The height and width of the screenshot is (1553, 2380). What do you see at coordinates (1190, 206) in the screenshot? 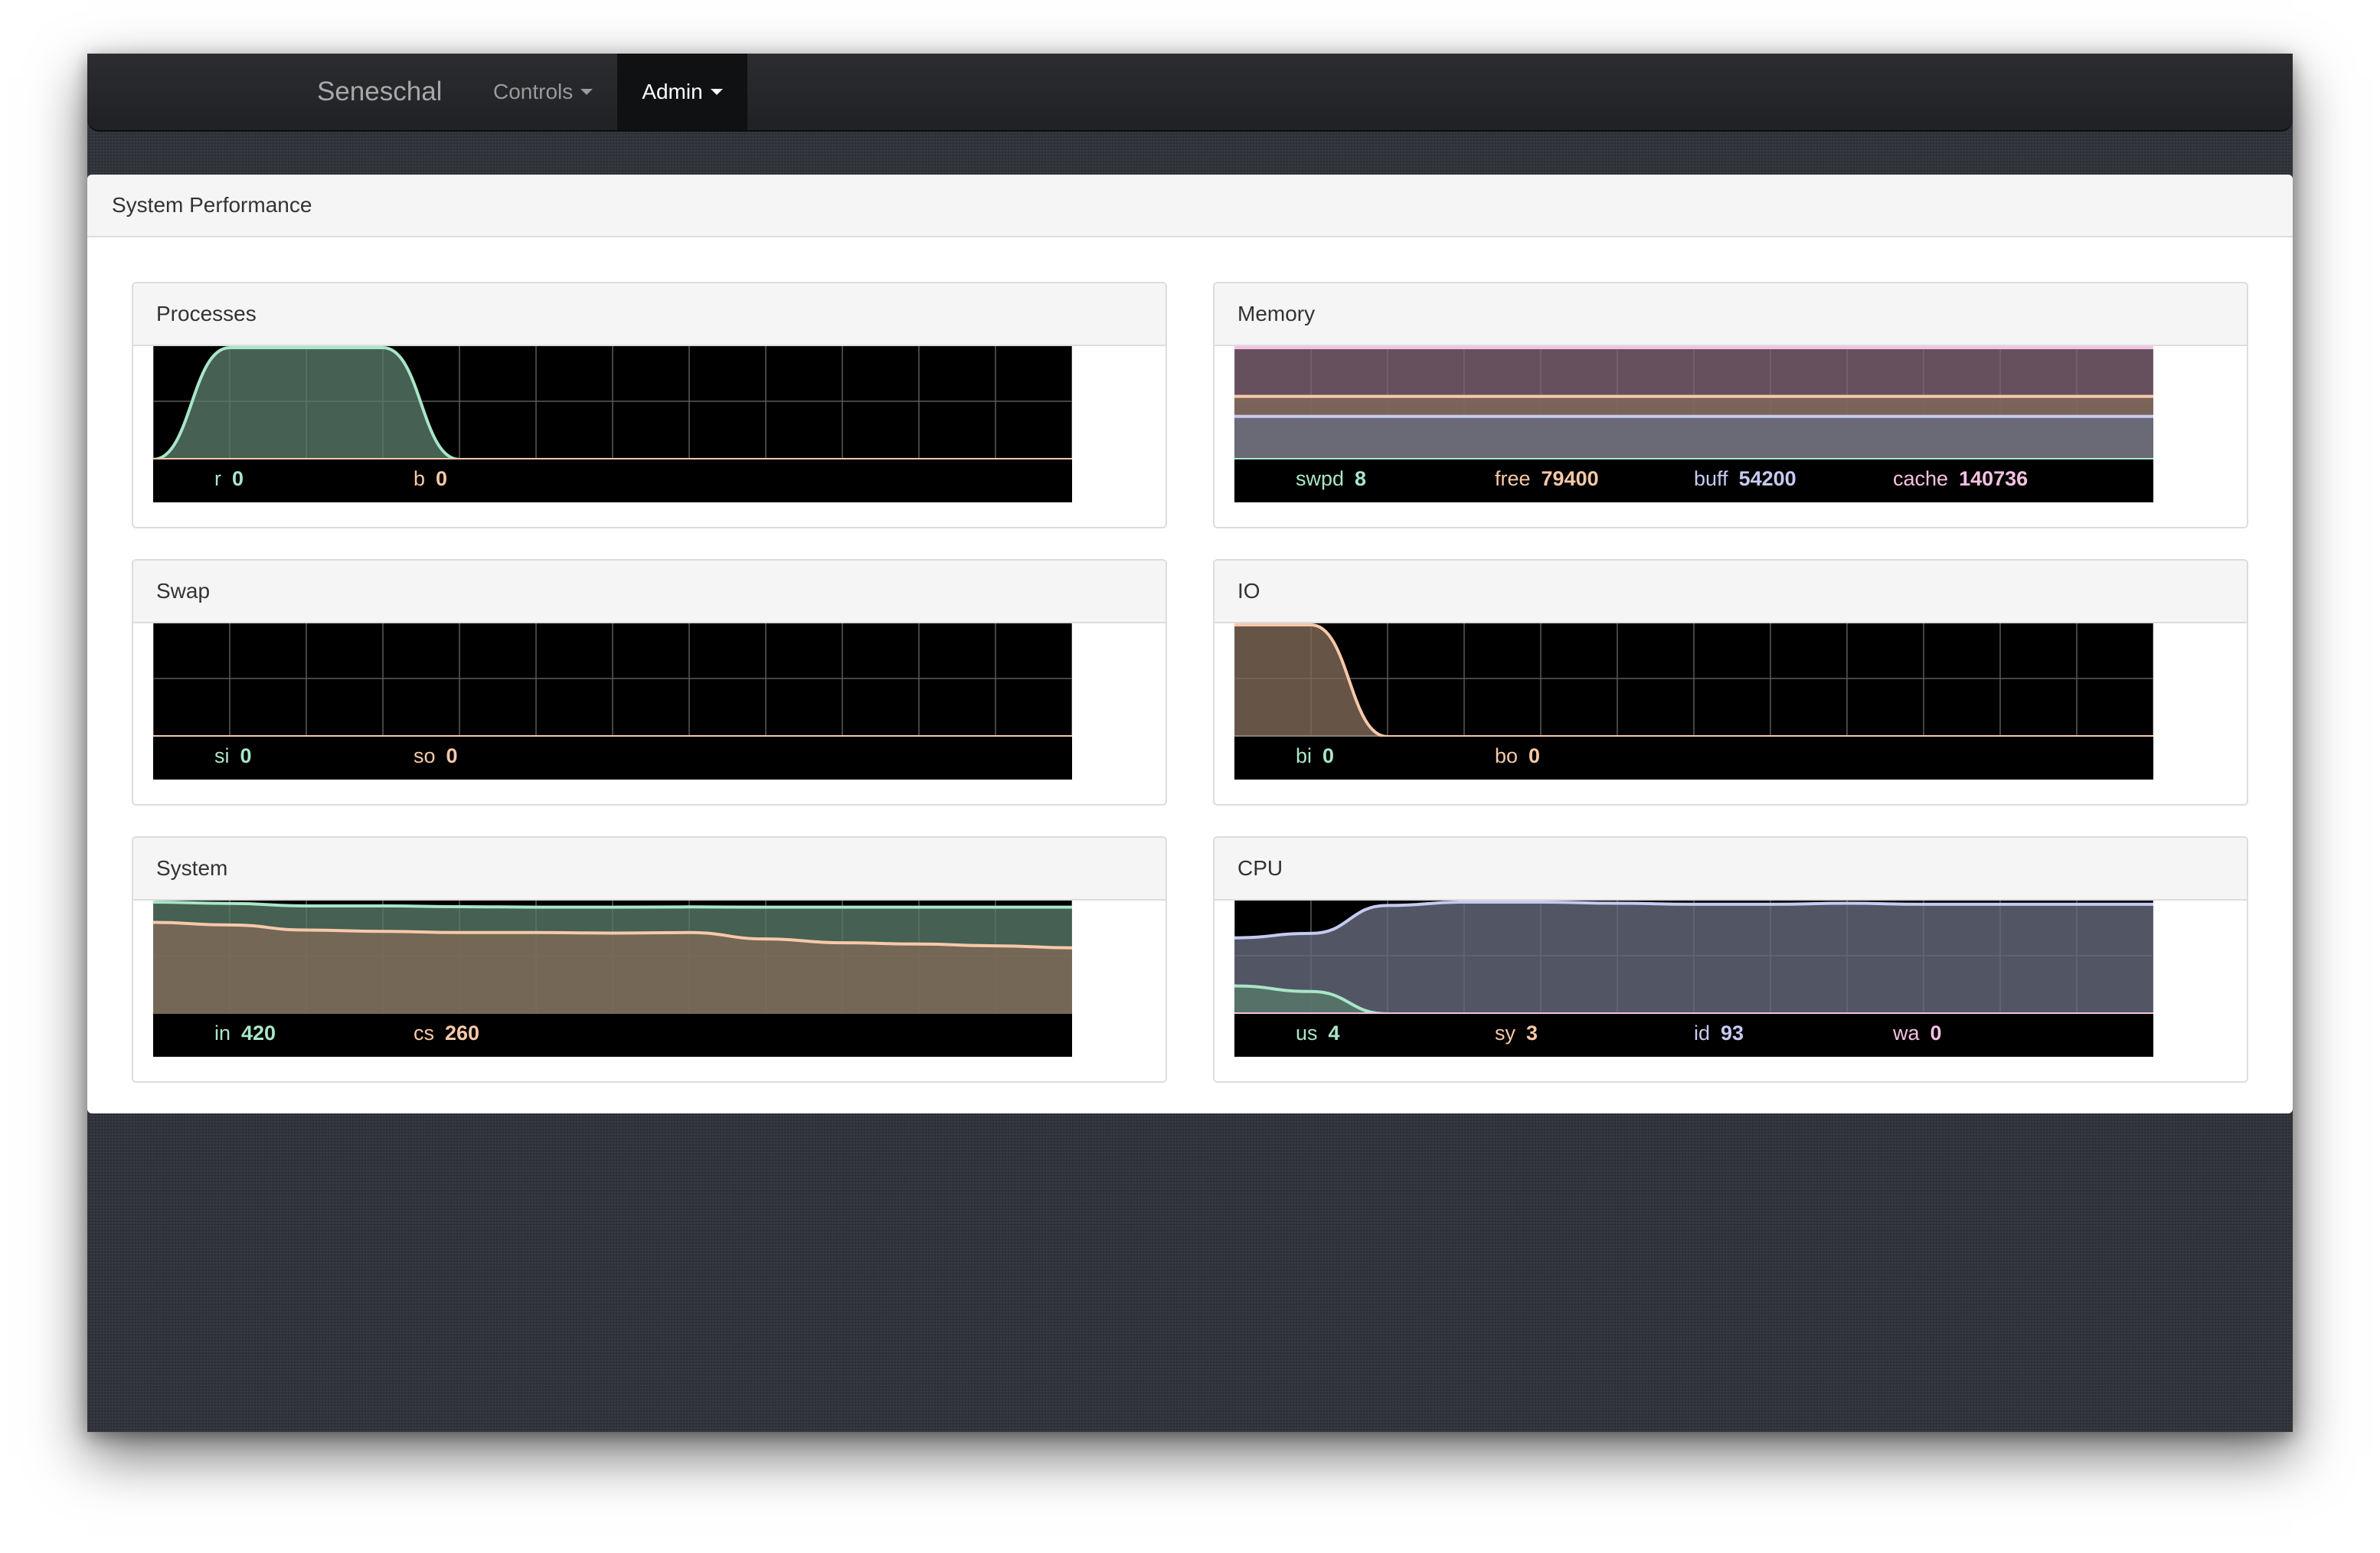
I see `panel-title: System Performance` at bounding box center [1190, 206].